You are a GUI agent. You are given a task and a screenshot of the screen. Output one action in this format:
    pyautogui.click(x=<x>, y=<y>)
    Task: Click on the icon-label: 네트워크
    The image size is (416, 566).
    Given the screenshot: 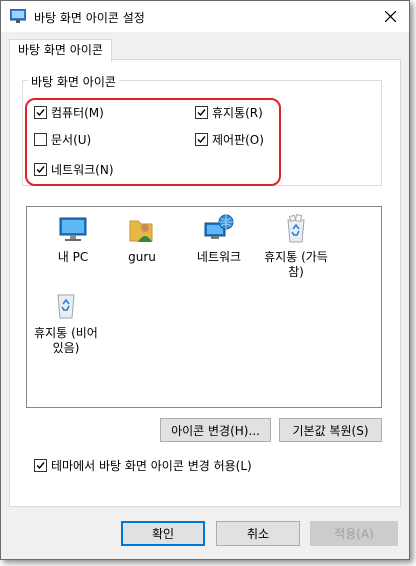 What is the action you would take?
    pyautogui.click(x=219, y=257)
    